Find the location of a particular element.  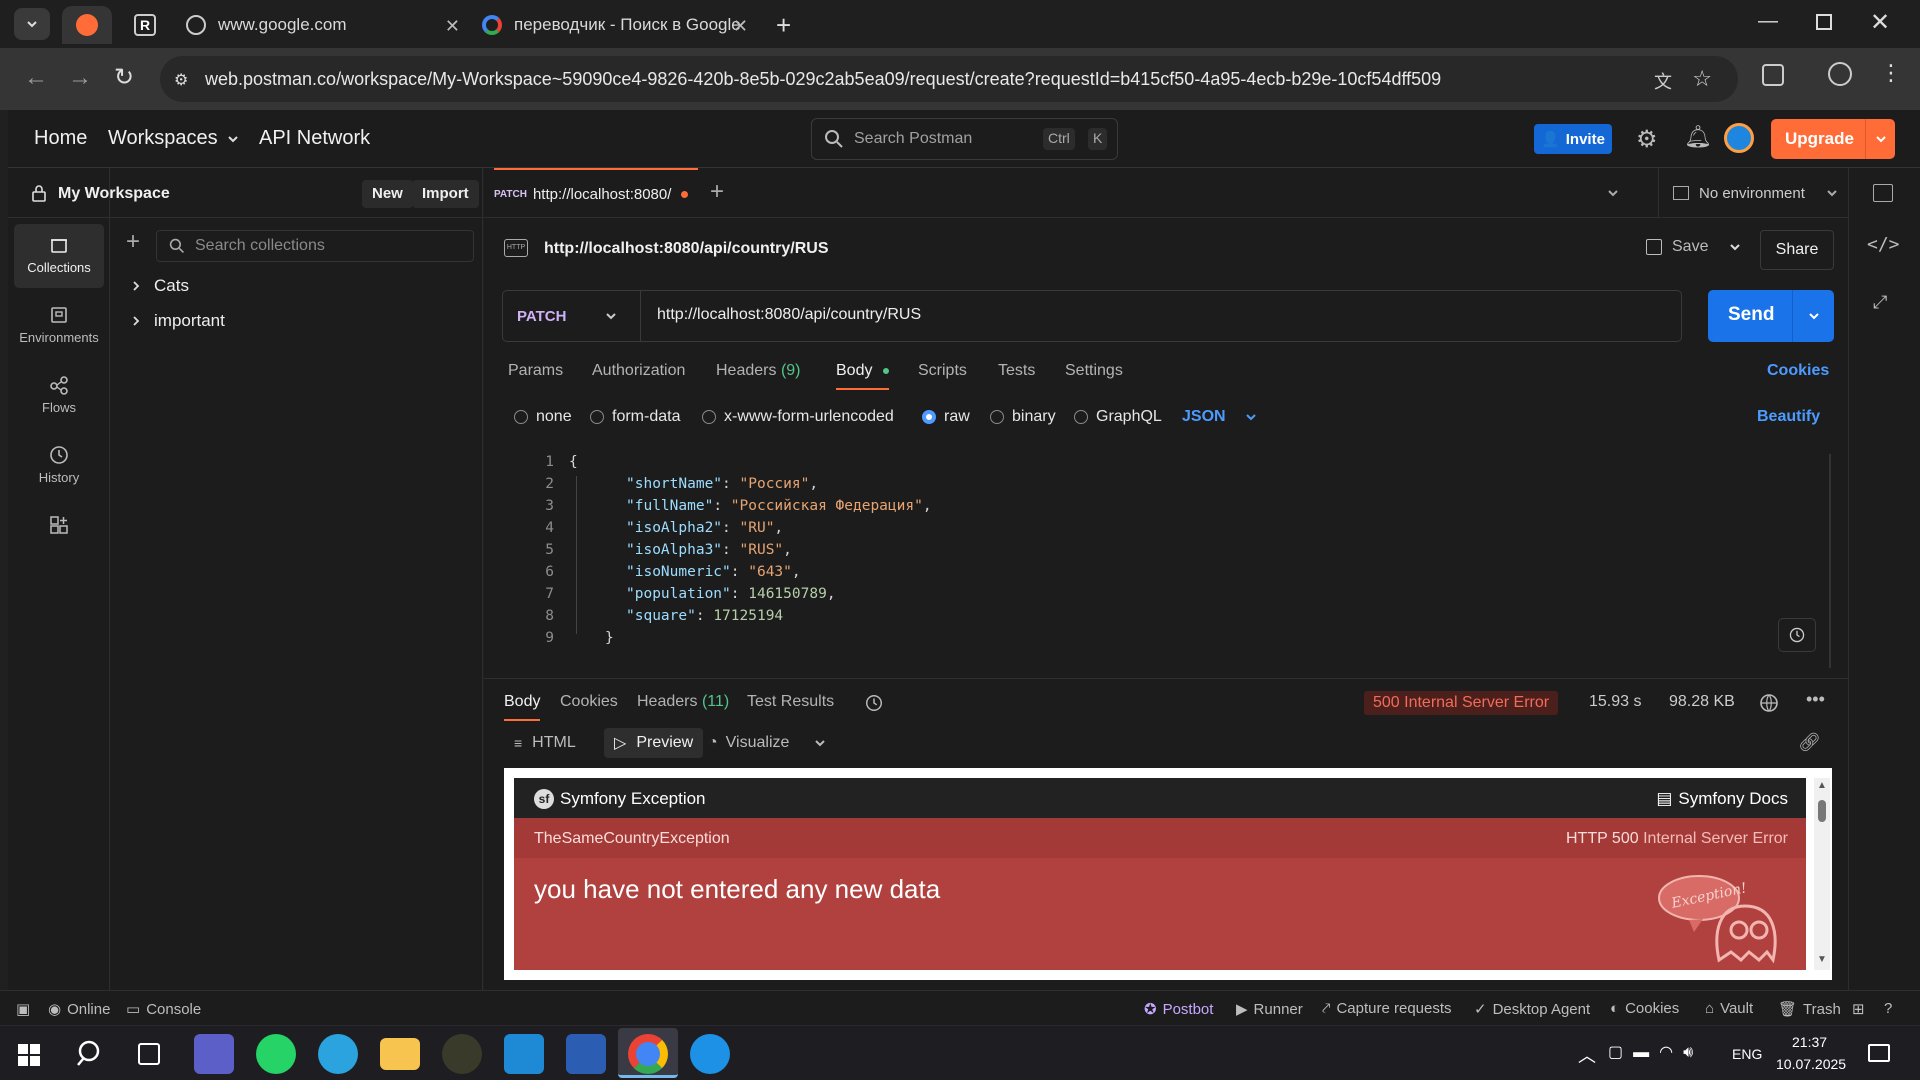

tab-tests: Tests is located at coordinates (1016, 371).